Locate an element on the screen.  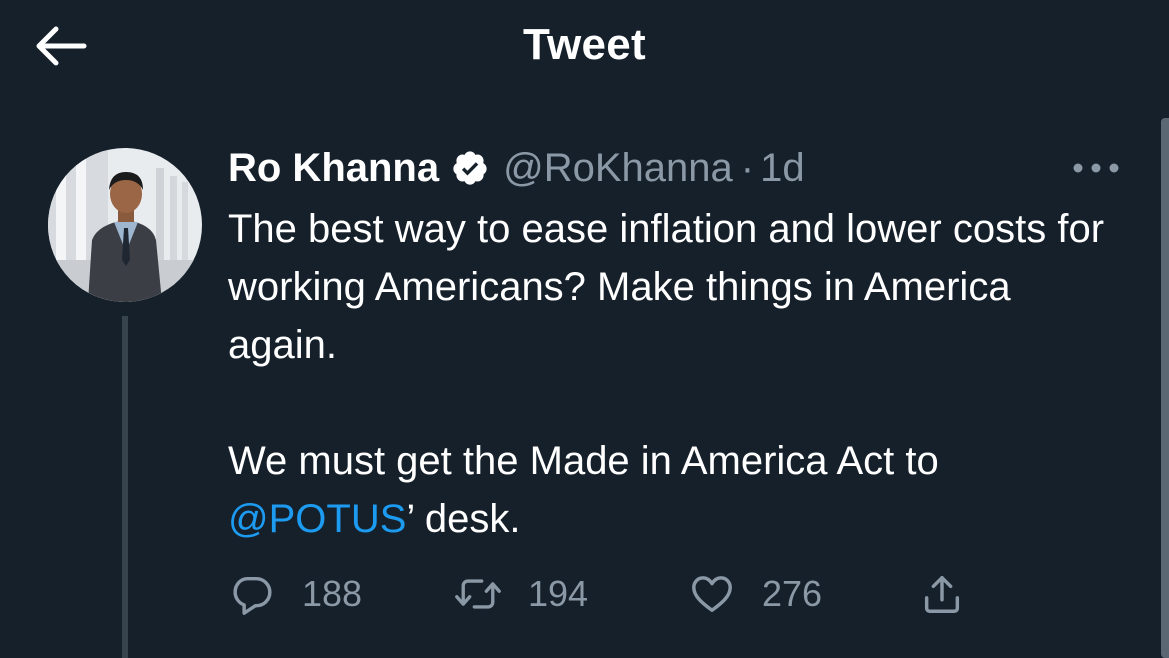
share-button is located at coordinates (942, 594).